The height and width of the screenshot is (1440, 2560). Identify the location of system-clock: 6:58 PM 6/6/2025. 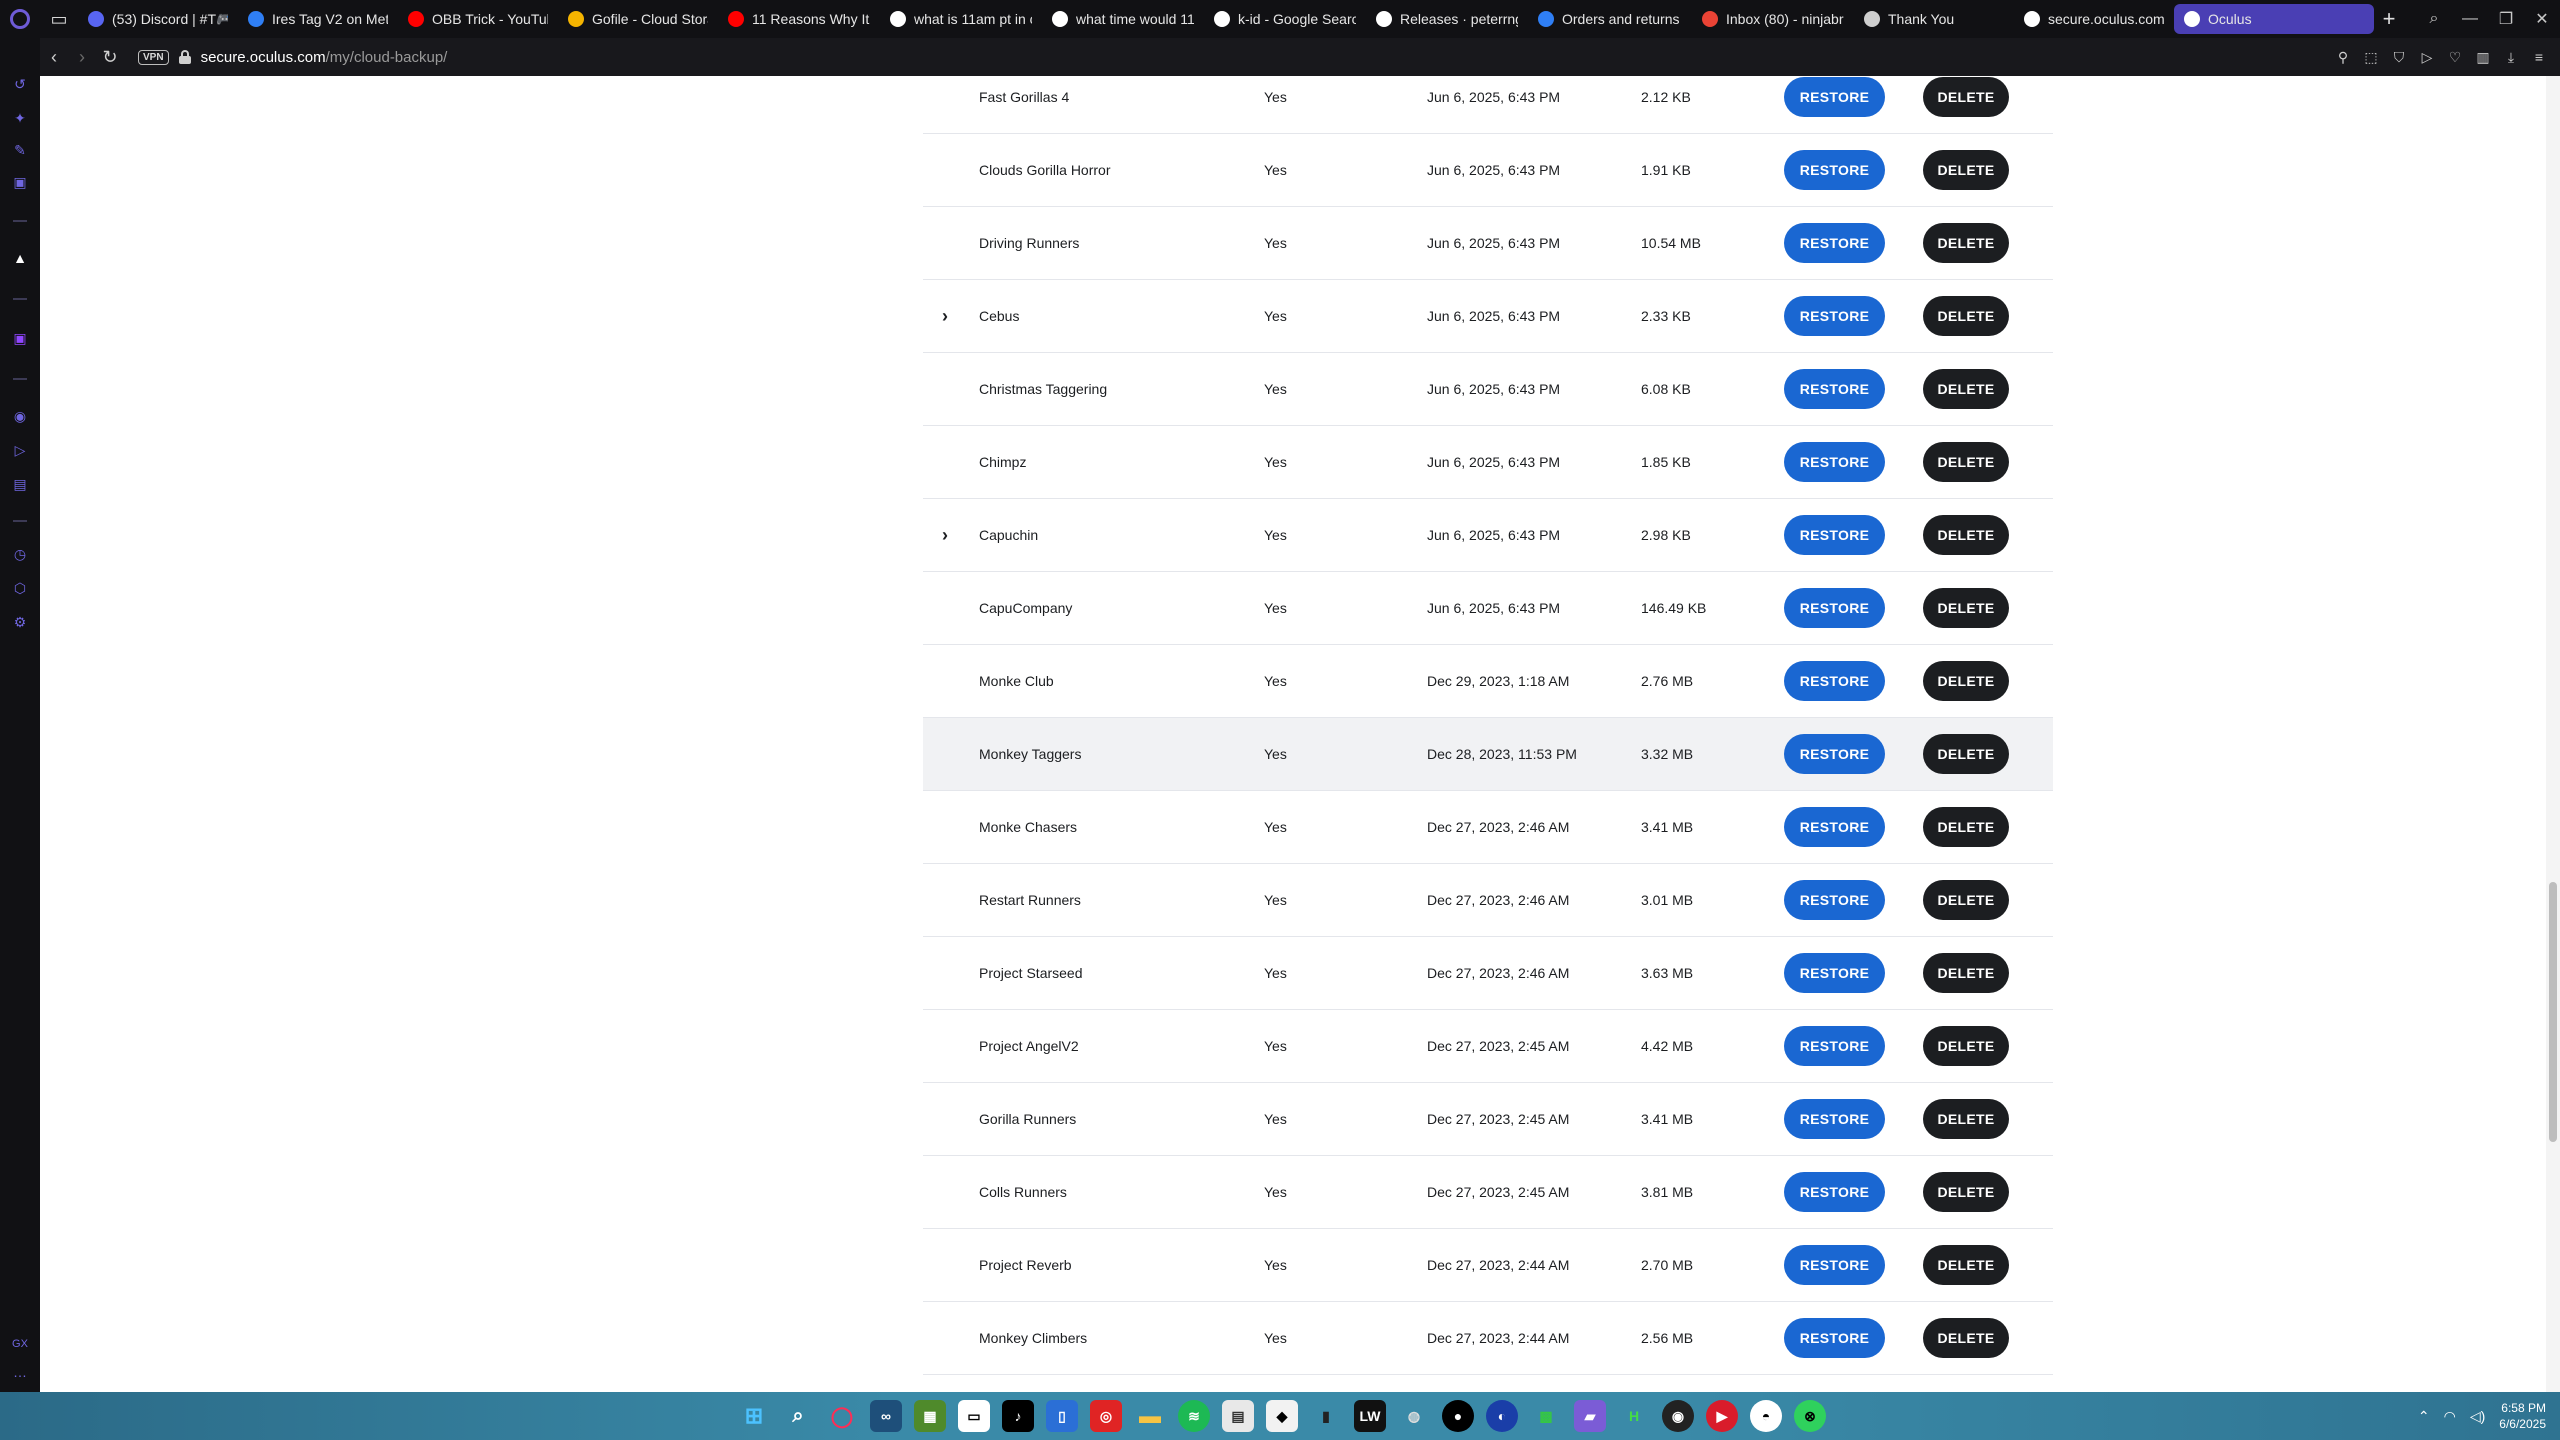
(2522, 1416).